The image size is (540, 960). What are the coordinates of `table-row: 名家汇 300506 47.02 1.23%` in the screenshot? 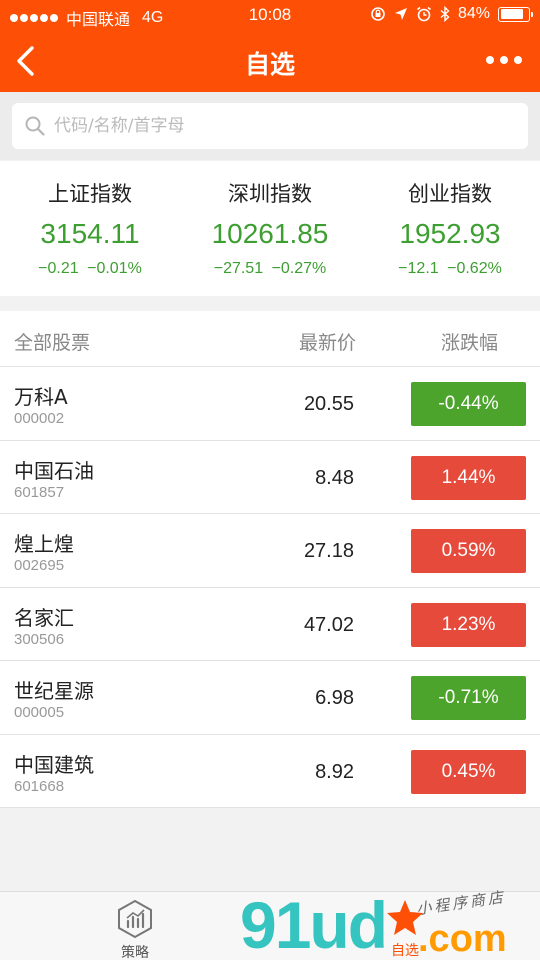 It's located at (270, 624).